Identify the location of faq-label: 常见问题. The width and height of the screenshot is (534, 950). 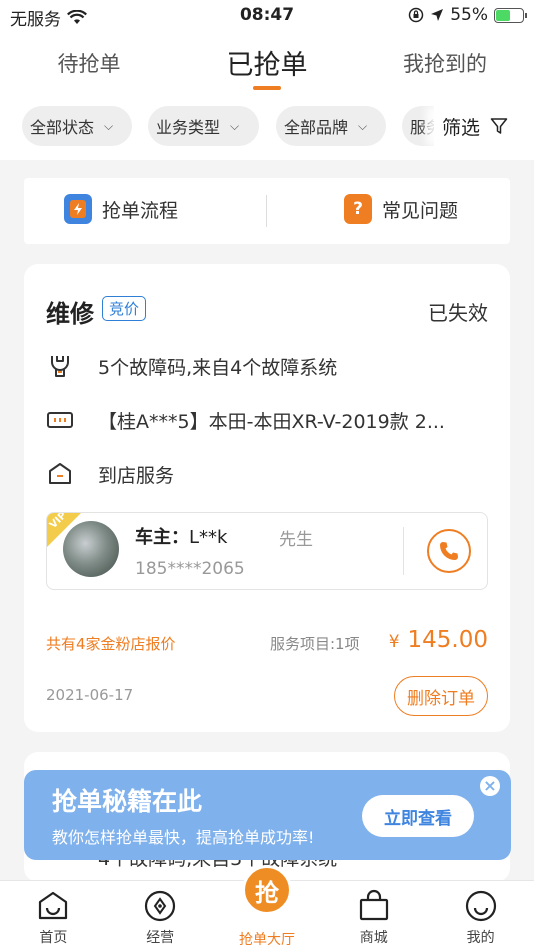
(420, 210).